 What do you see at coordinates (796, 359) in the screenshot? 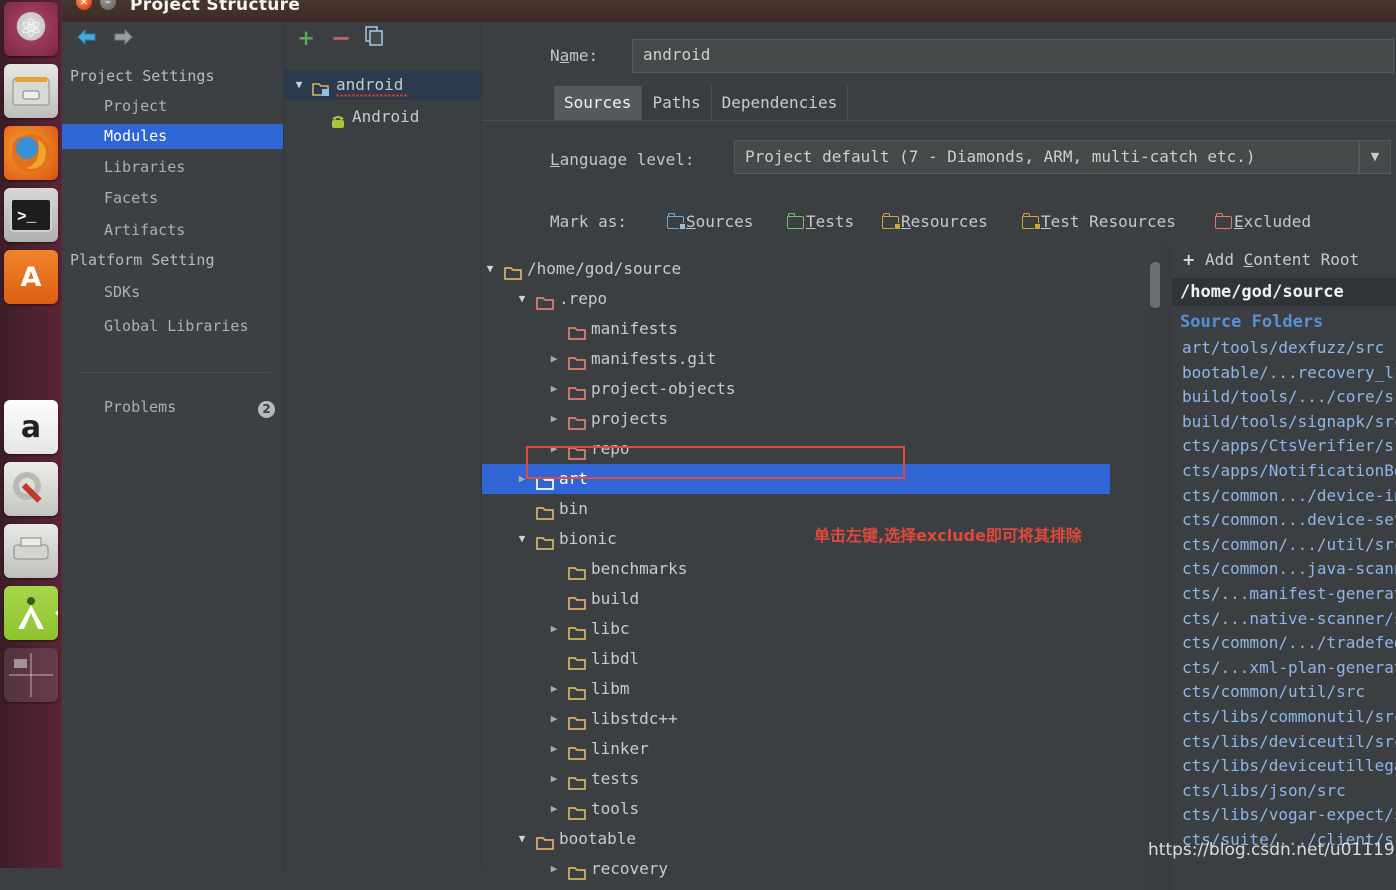
I see `tree-row-manifests-git: ▶ manifests.git` at bounding box center [796, 359].